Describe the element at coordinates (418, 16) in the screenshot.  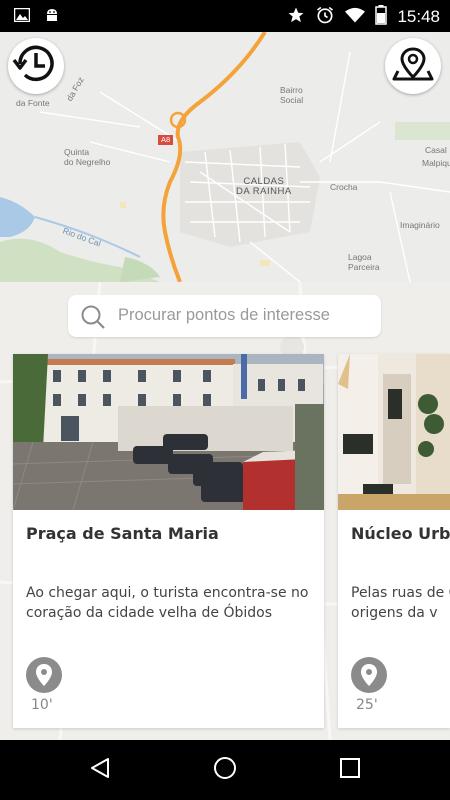
I see `status-time: 15:48` at that location.